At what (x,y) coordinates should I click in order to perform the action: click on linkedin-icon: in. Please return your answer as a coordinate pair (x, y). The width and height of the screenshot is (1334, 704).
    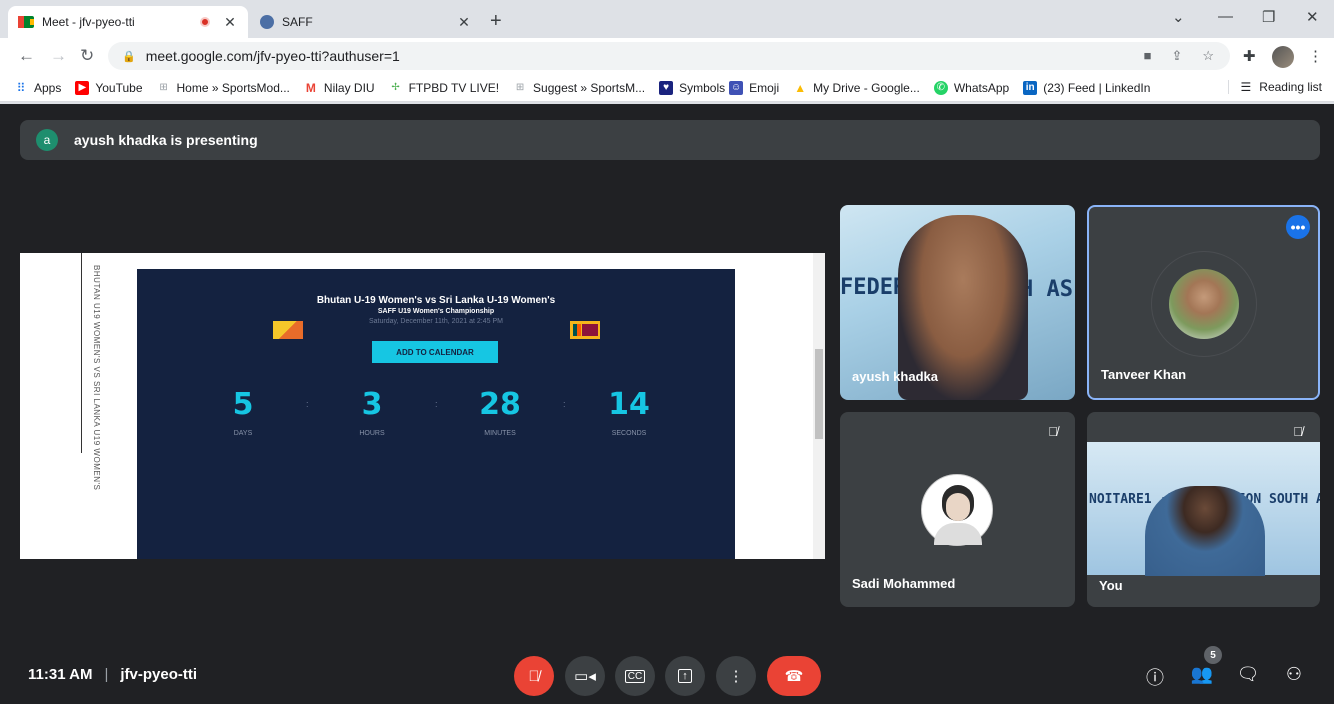
    Looking at the image, I should click on (1030, 87).